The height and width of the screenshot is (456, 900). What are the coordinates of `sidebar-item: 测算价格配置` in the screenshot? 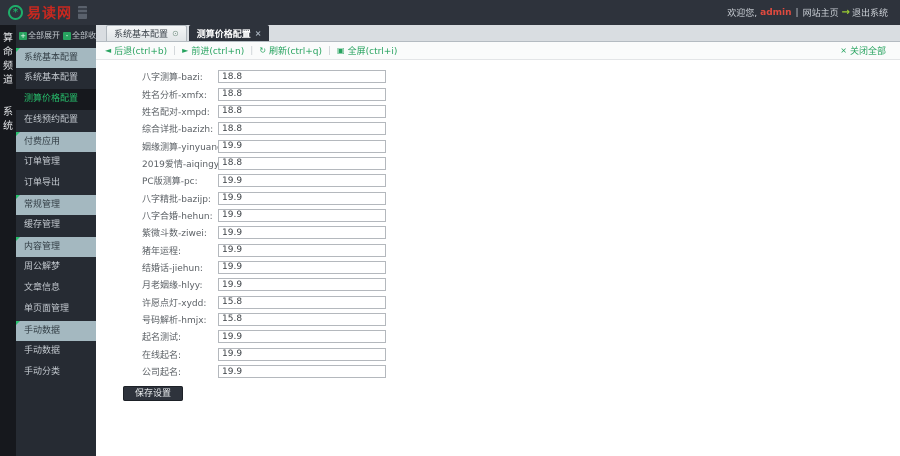 It's located at (56, 99).